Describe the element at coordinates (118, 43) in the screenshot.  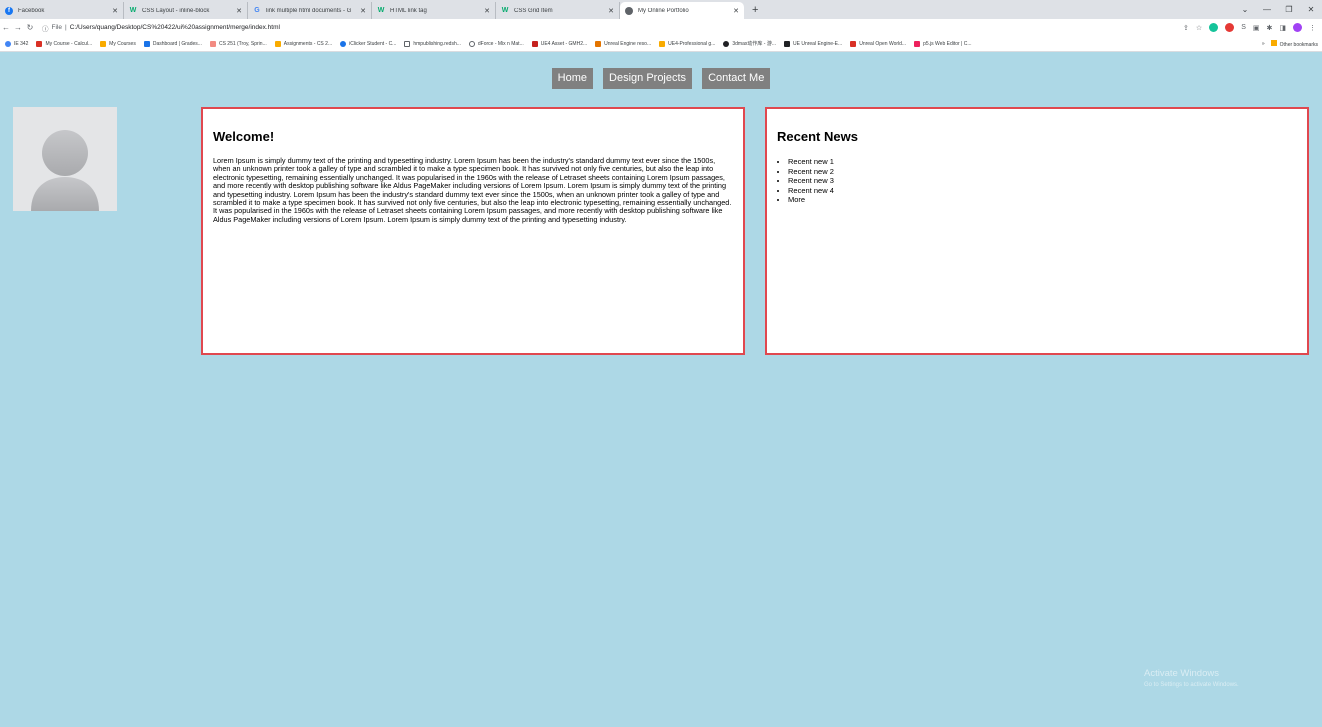
I see `bookmark-item: My Courses` at that location.